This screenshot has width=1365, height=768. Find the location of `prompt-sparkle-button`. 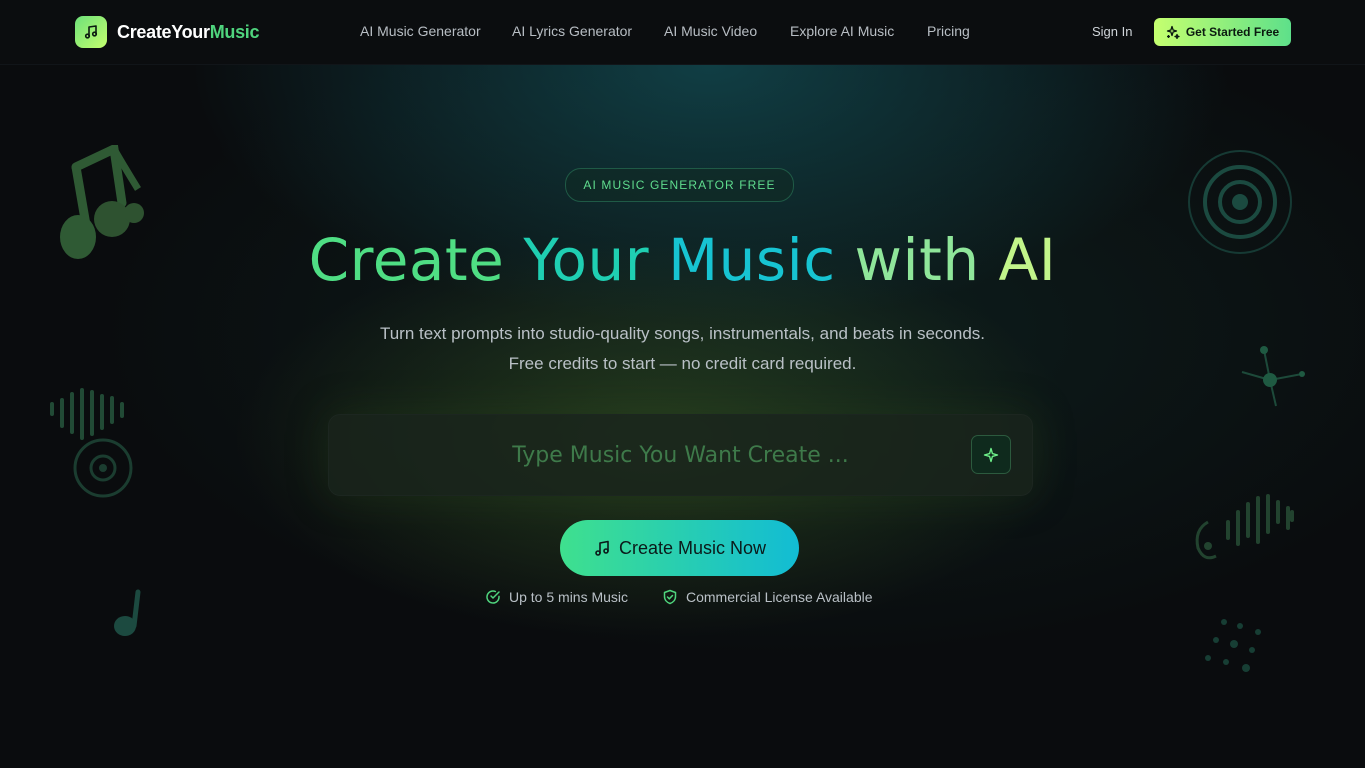

prompt-sparkle-button is located at coordinates (991, 454).